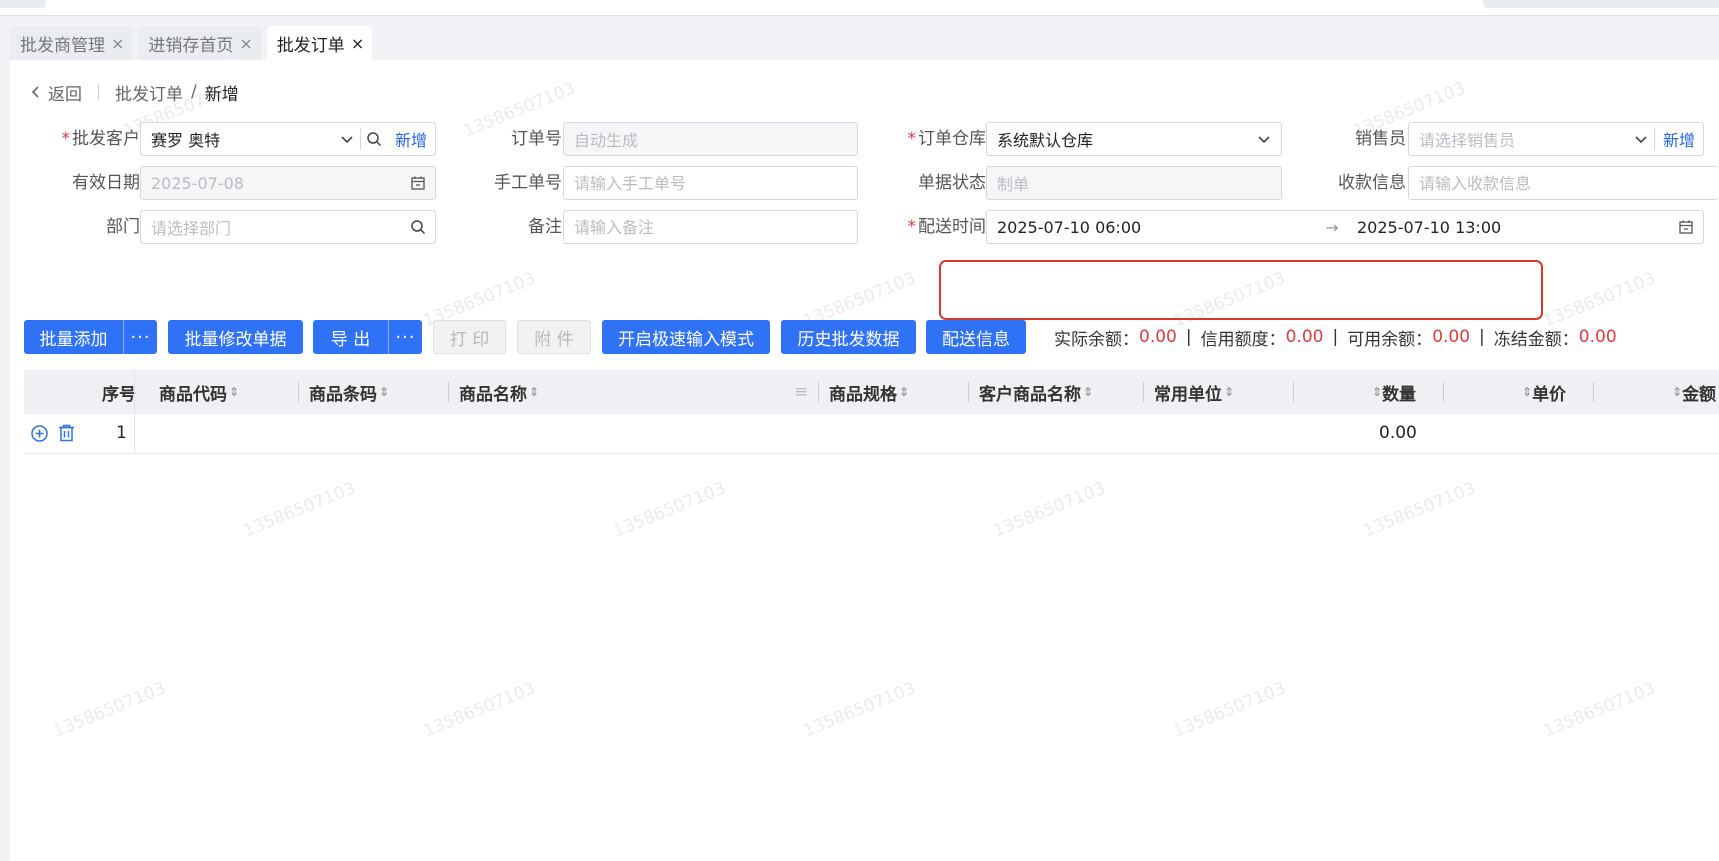 The image size is (1719, 861). Describe the element at coordinates (1345, 227) in the screenshot. I see `delivery-time-range: 2025-07-10 06:00 → 2025-07-10 13:00` at that location.